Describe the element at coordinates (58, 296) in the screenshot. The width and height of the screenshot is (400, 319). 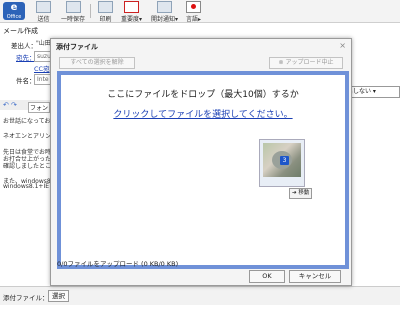
I see `select-file-button: 選択` at that location.